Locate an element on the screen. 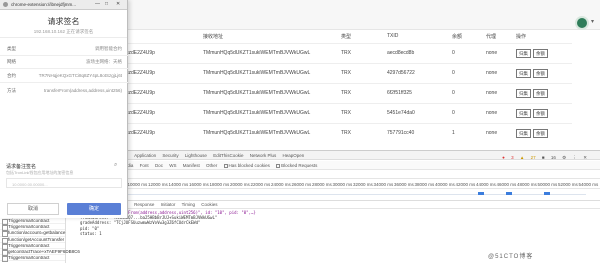 The width and height of the screenshot is (600, 263). filter-type: Doc is located at coordinates (159, 165).